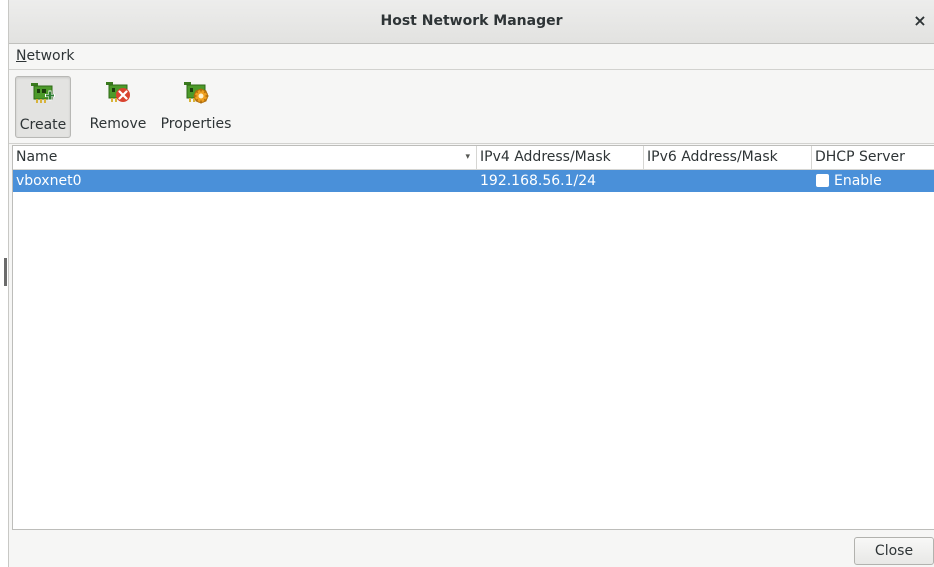  I want to click on cell-ipv4: 192.168.56.1/24, so click(538, 181).